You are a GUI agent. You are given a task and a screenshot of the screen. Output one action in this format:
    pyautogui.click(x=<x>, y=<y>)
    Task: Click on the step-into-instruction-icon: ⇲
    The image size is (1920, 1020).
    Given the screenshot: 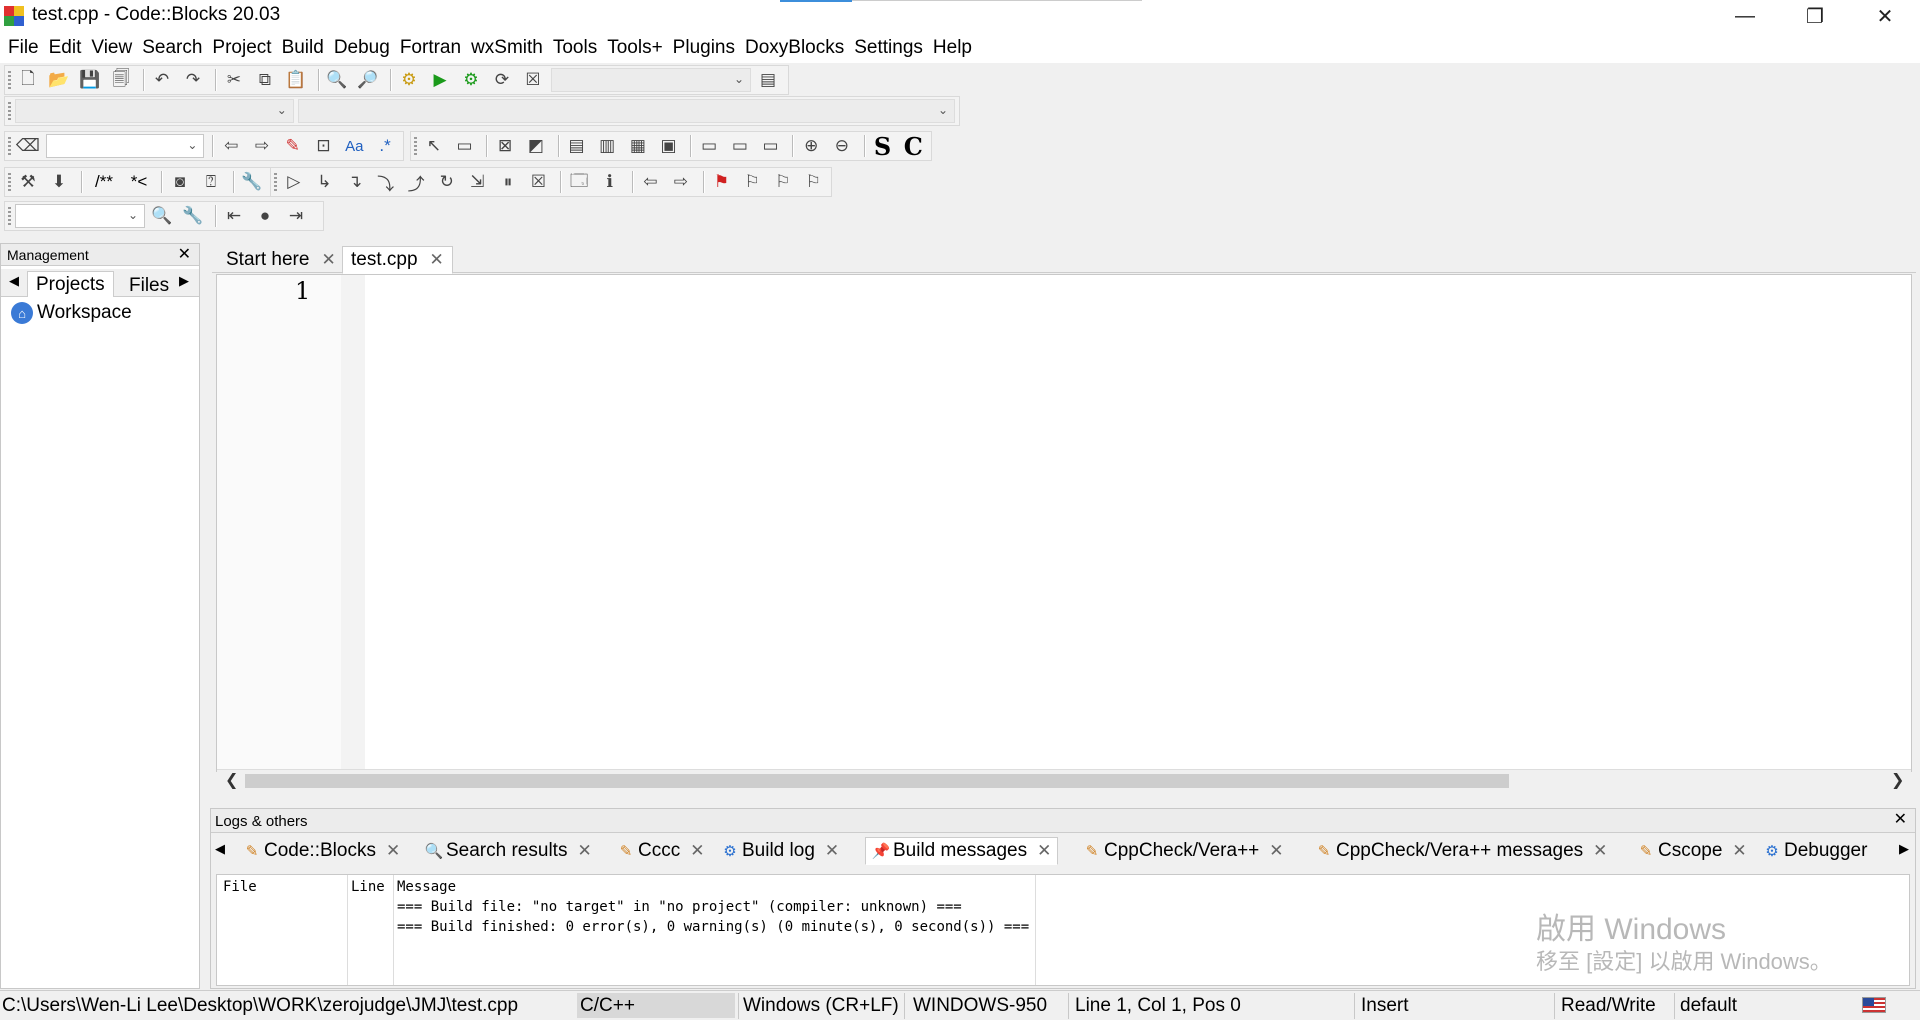 What is the action you would take?
    pyautogui.click(x=478, y=182)
    